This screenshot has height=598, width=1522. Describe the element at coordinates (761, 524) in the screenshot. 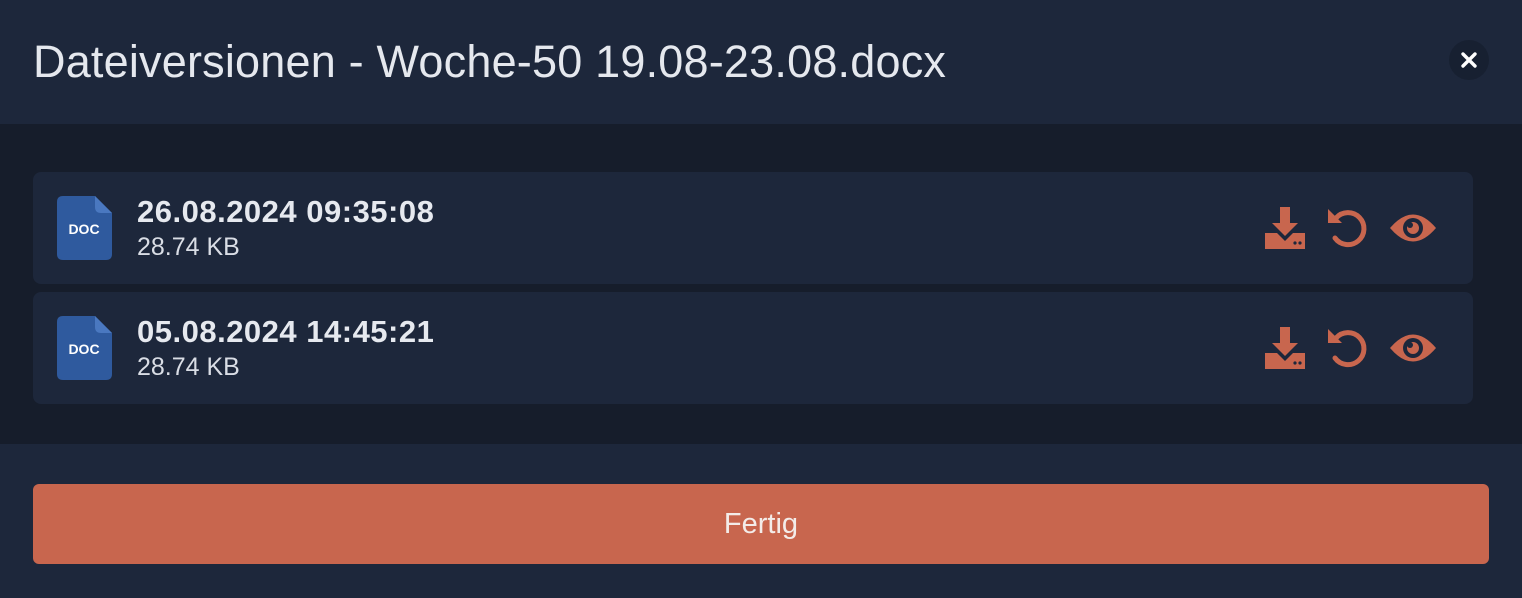

I see `done-button: Fertig` at that location.